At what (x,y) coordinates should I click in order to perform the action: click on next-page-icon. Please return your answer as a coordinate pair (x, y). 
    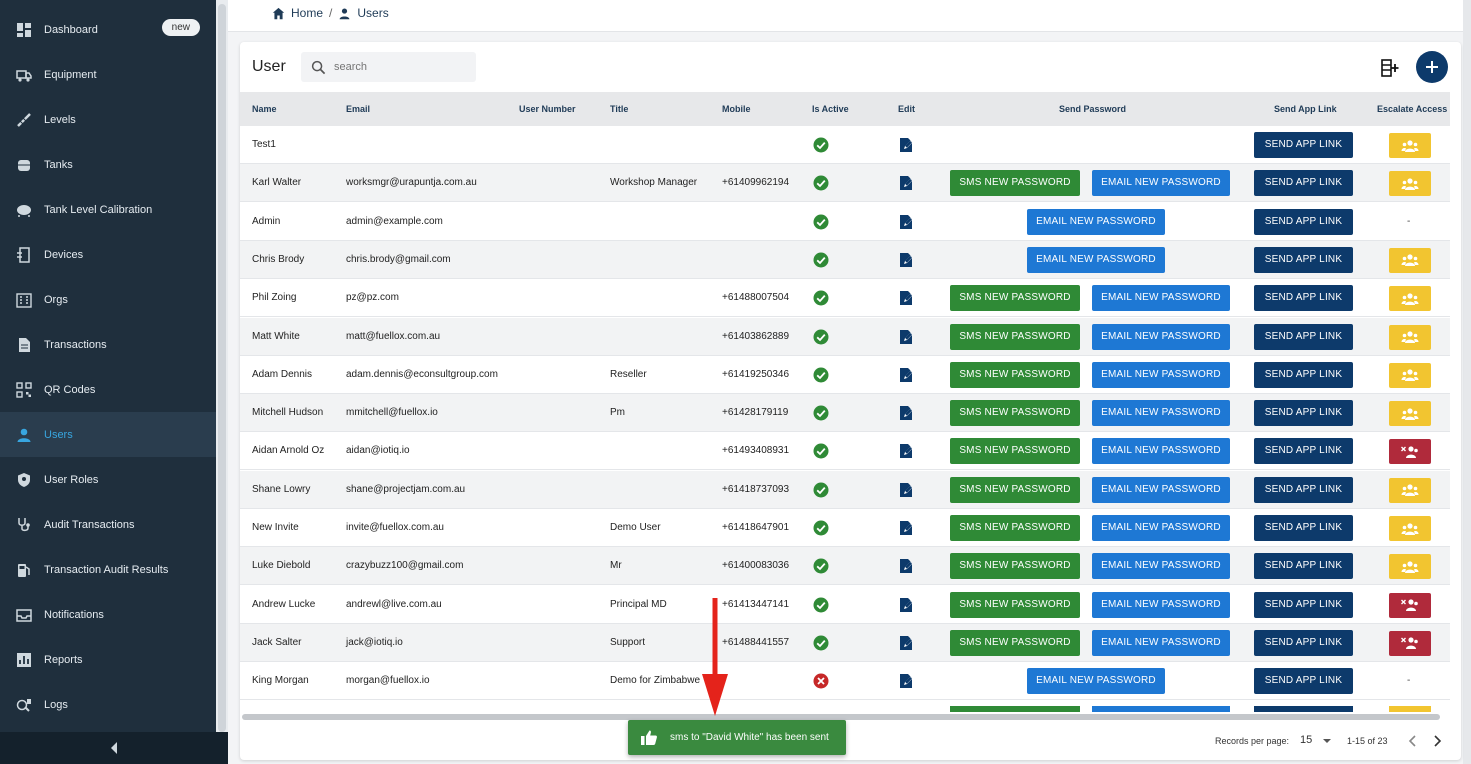
    Looking at the image, I should click on (1437, 741).